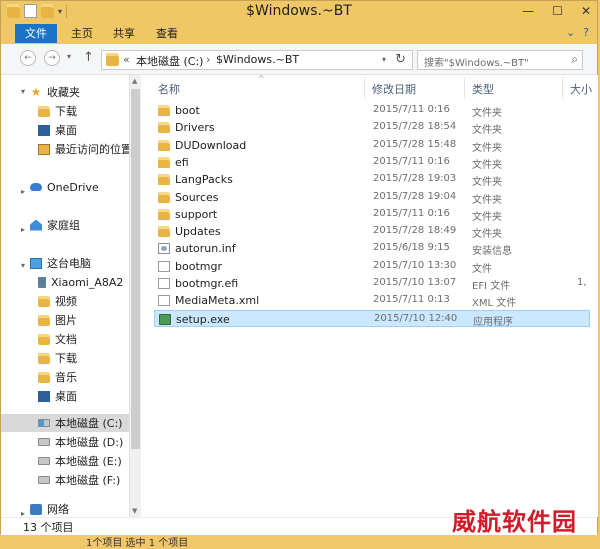  What do you see at coordinates (89, 442) in the screenshot?
I see `nav-item-label: 本地磁盘 (D:)` at bounding box center [89, 442].